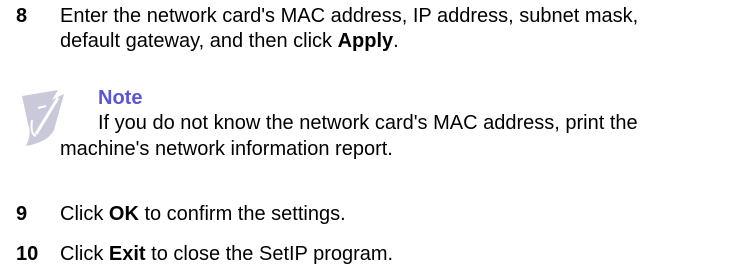 The image size is (752, 268). Describe the element at coordinates (242, 214) in the screenshot. I see `step-text-plain: to confirm the settings.` at that location.